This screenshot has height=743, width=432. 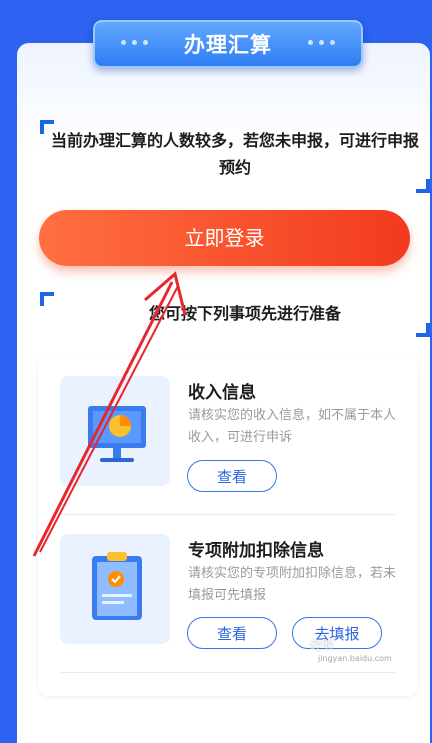 What do you see at coordinates (322, 645) in the screenshot?
I see `watermark: 经验` at bounding box center [322, 645].